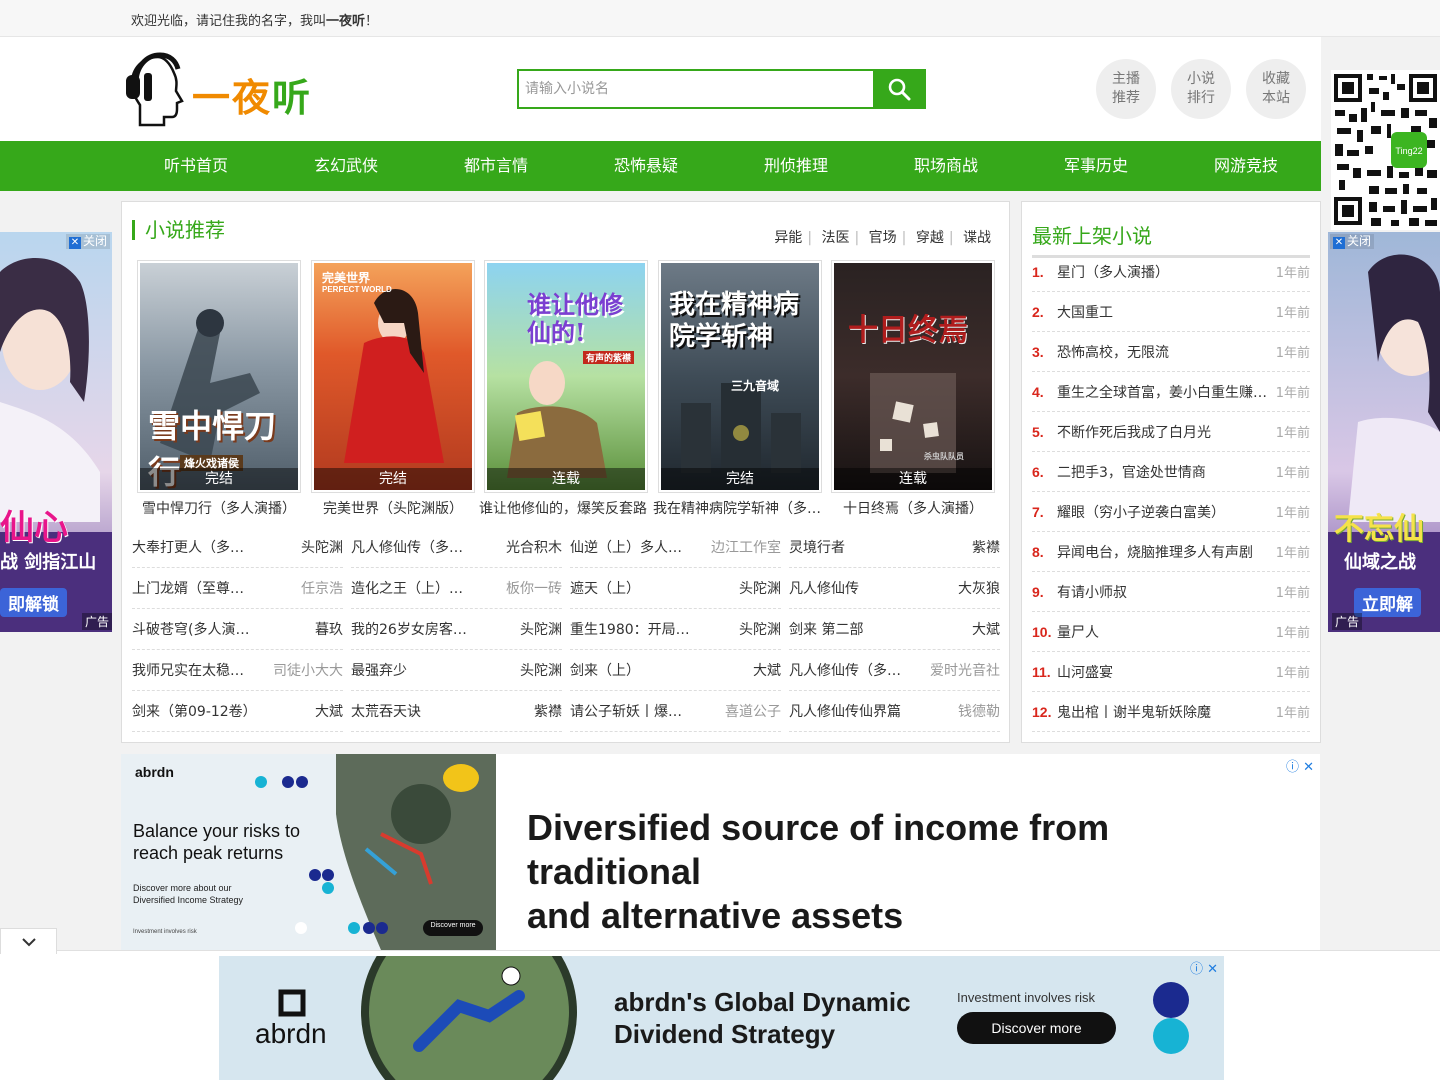 The height and width of the screenshot is (1080, 1440). What do you see at coordinates (566, 376) in the screenshot?
I see `book-cover: 谁让他修仙的! 有声的紫襟 连载` at bounding box center [566, 376].